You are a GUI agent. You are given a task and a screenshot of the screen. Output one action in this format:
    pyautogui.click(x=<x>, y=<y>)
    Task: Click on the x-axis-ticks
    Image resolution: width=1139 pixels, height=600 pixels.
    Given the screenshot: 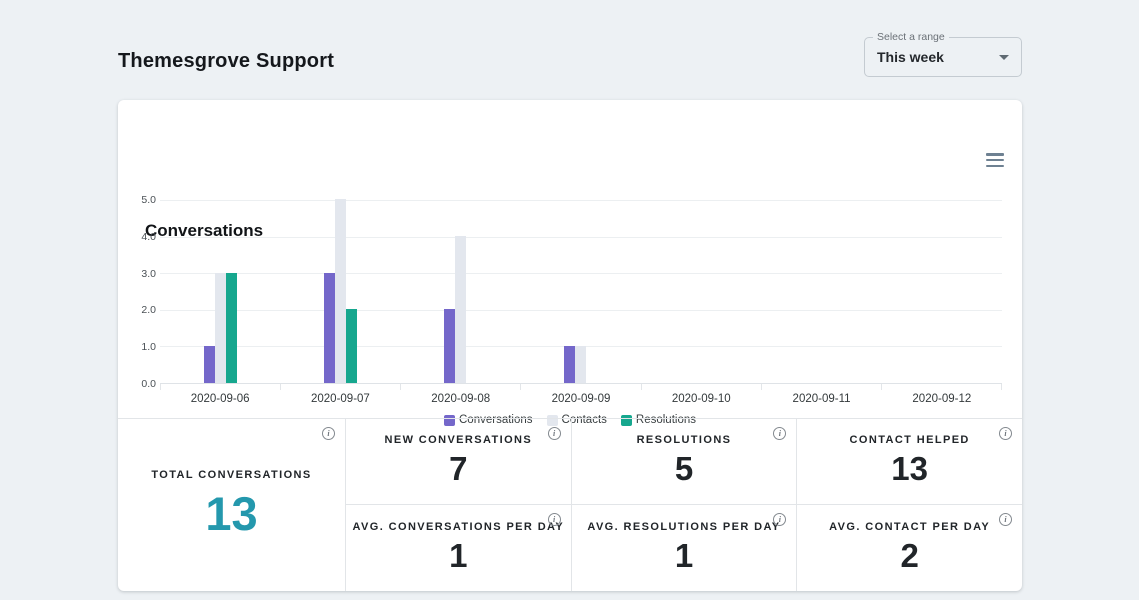 What is the action you would take?
    pyautogui.click(x=581, y=387)
    